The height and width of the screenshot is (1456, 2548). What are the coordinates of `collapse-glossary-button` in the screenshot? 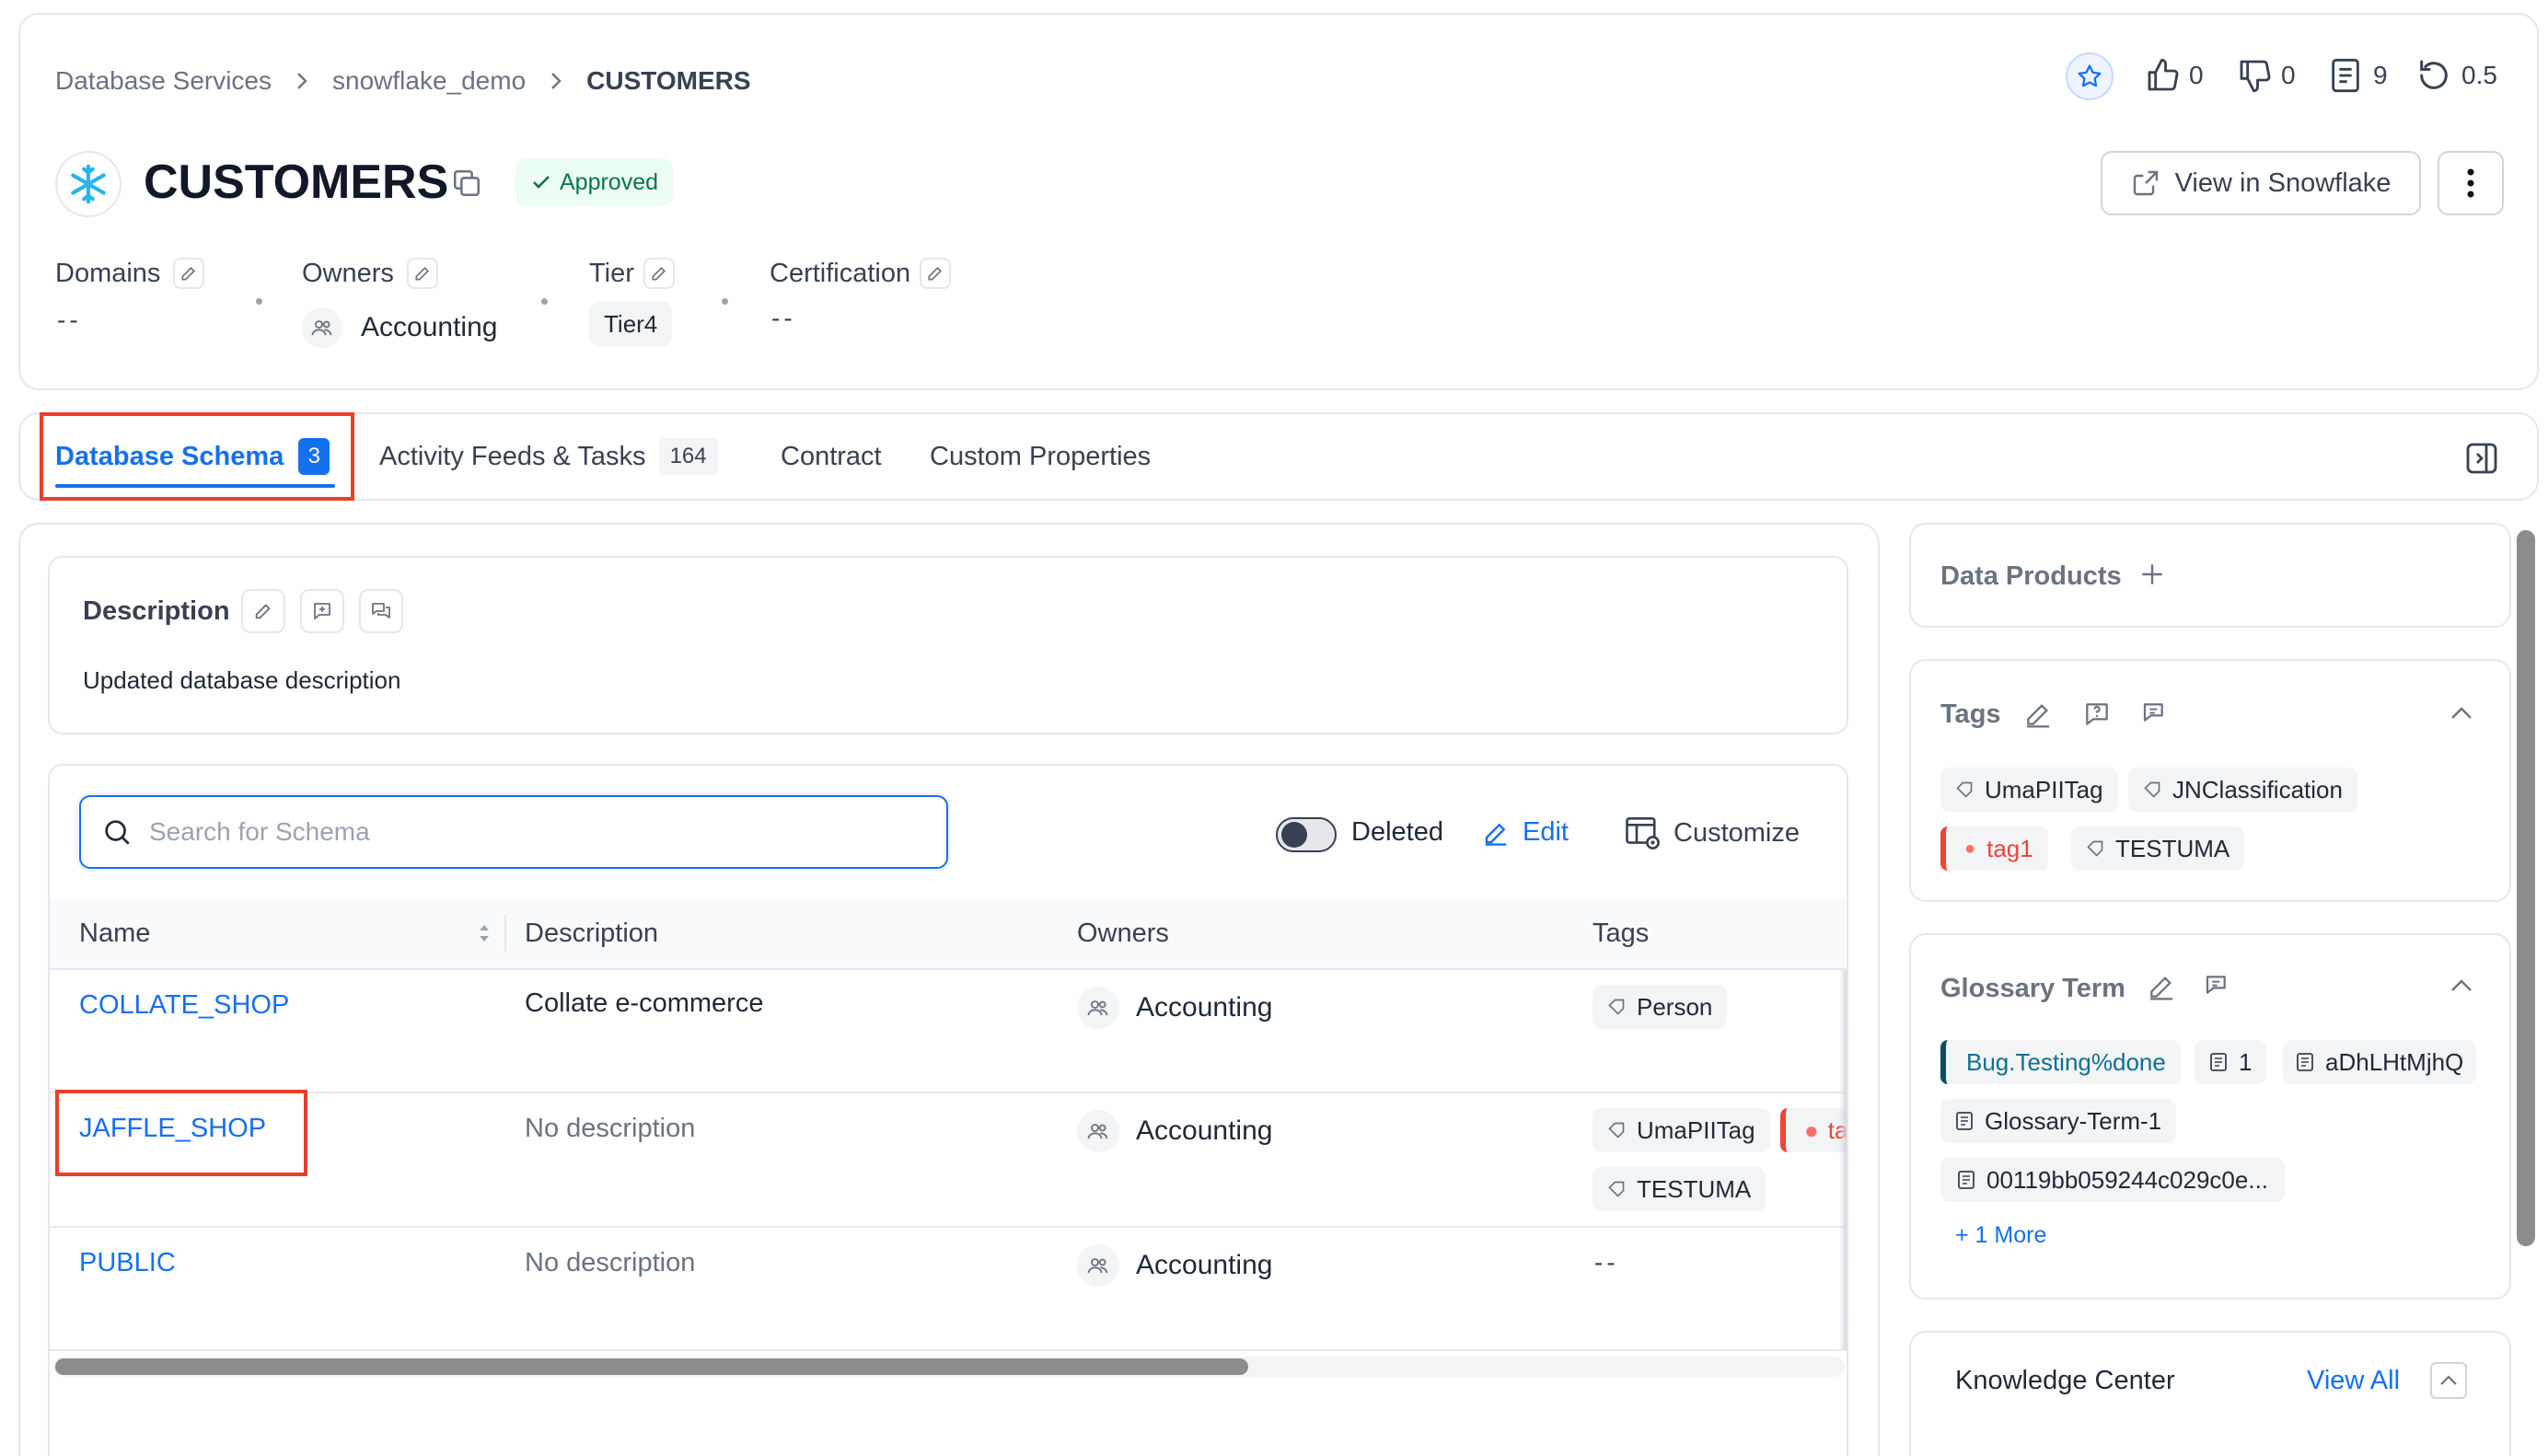 It's located at (2461, 986).